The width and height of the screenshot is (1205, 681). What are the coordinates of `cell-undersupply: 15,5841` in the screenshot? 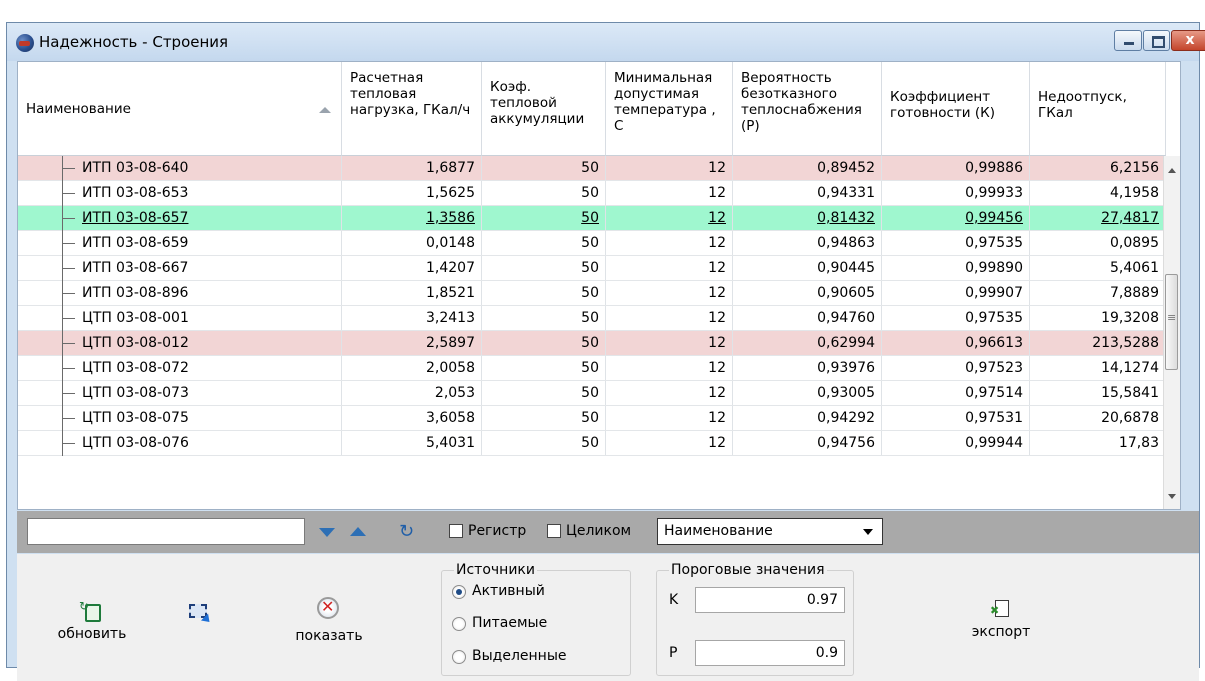 It's located at (1098, 393).